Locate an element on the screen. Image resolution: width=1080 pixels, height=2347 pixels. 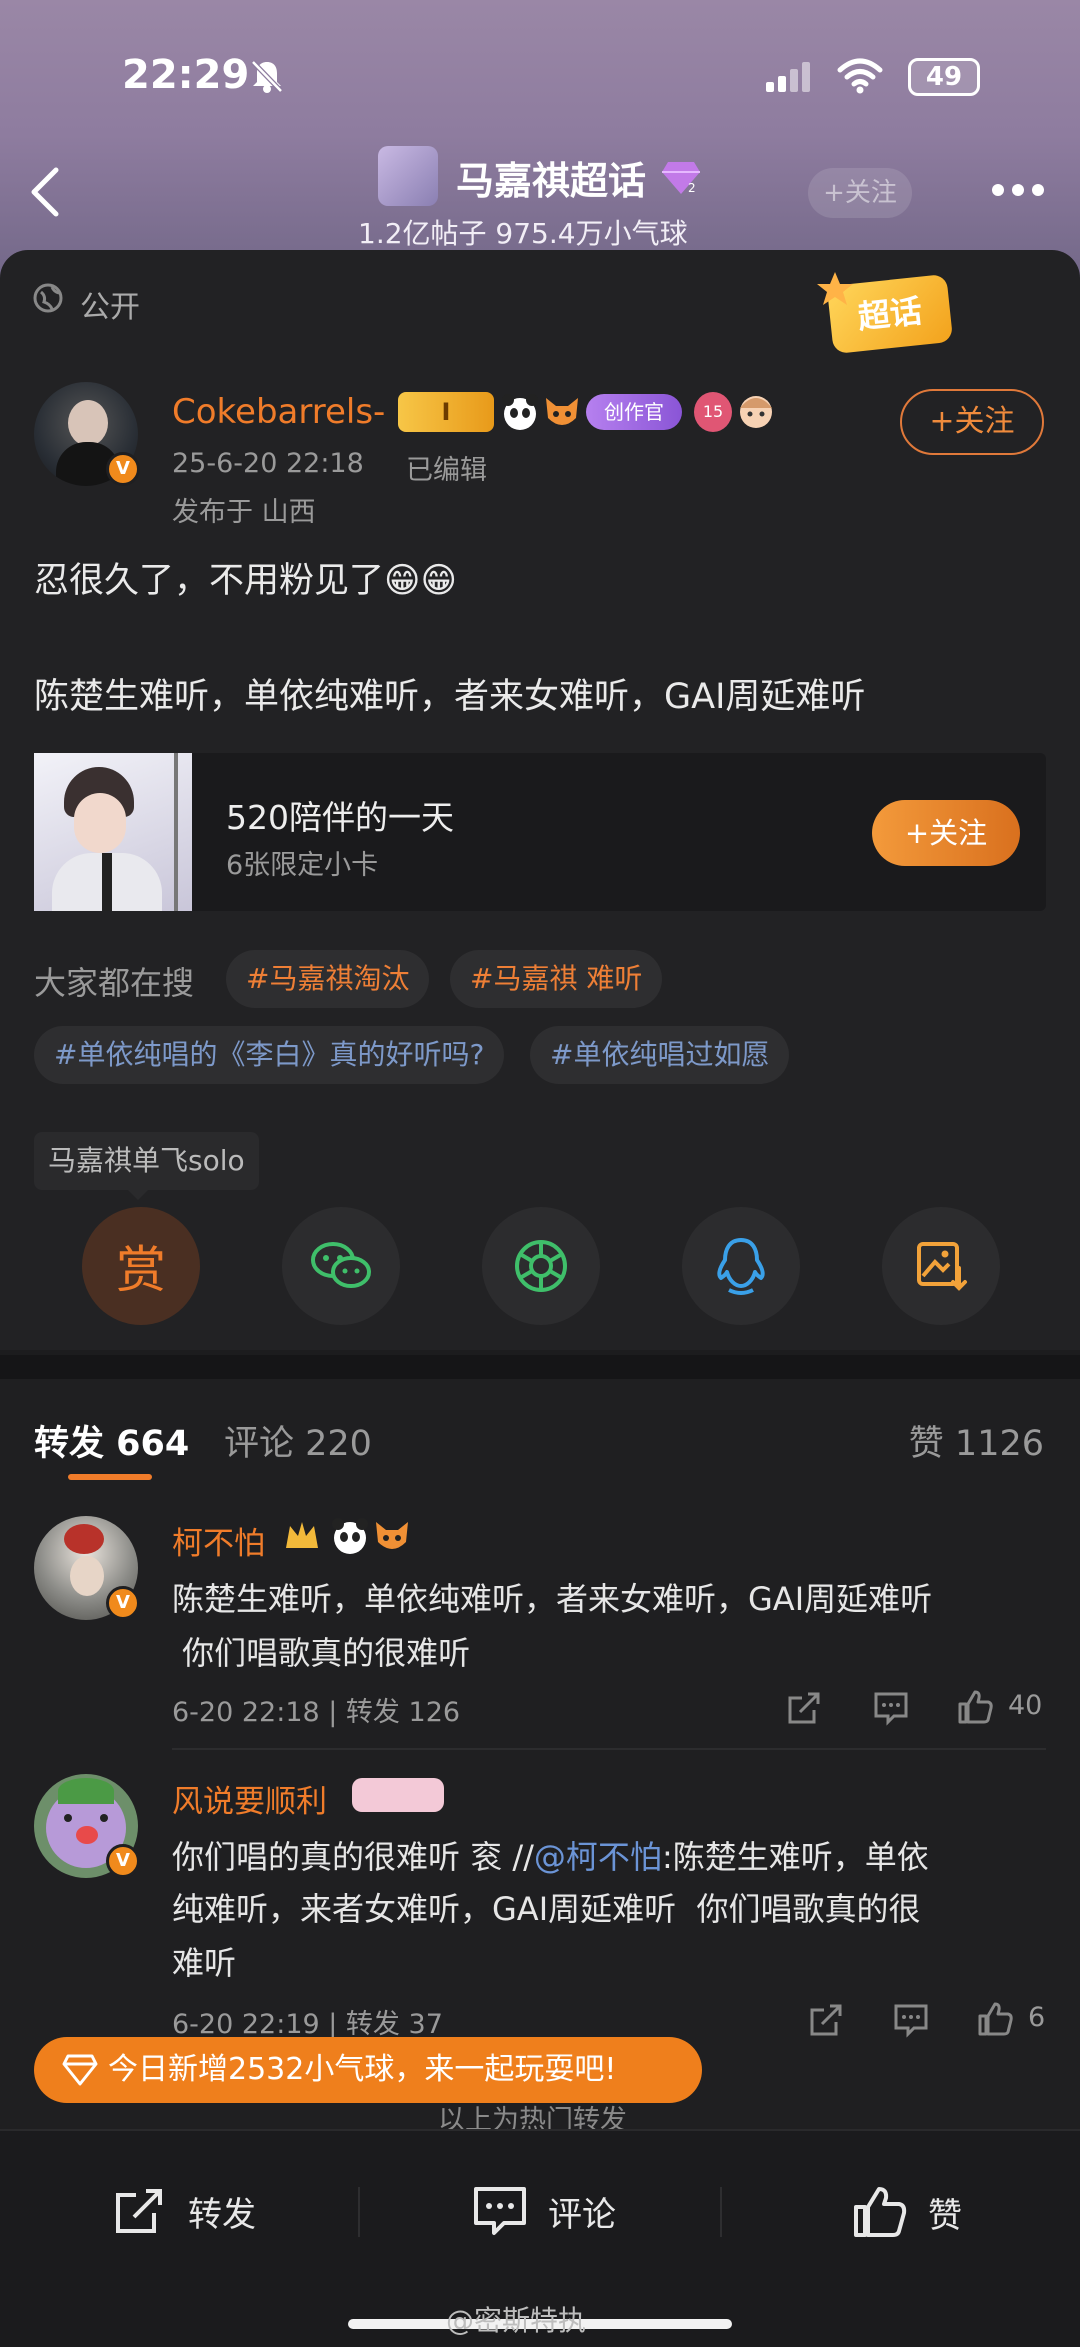
more-menu-icon is located at coordinates (1018, 190).